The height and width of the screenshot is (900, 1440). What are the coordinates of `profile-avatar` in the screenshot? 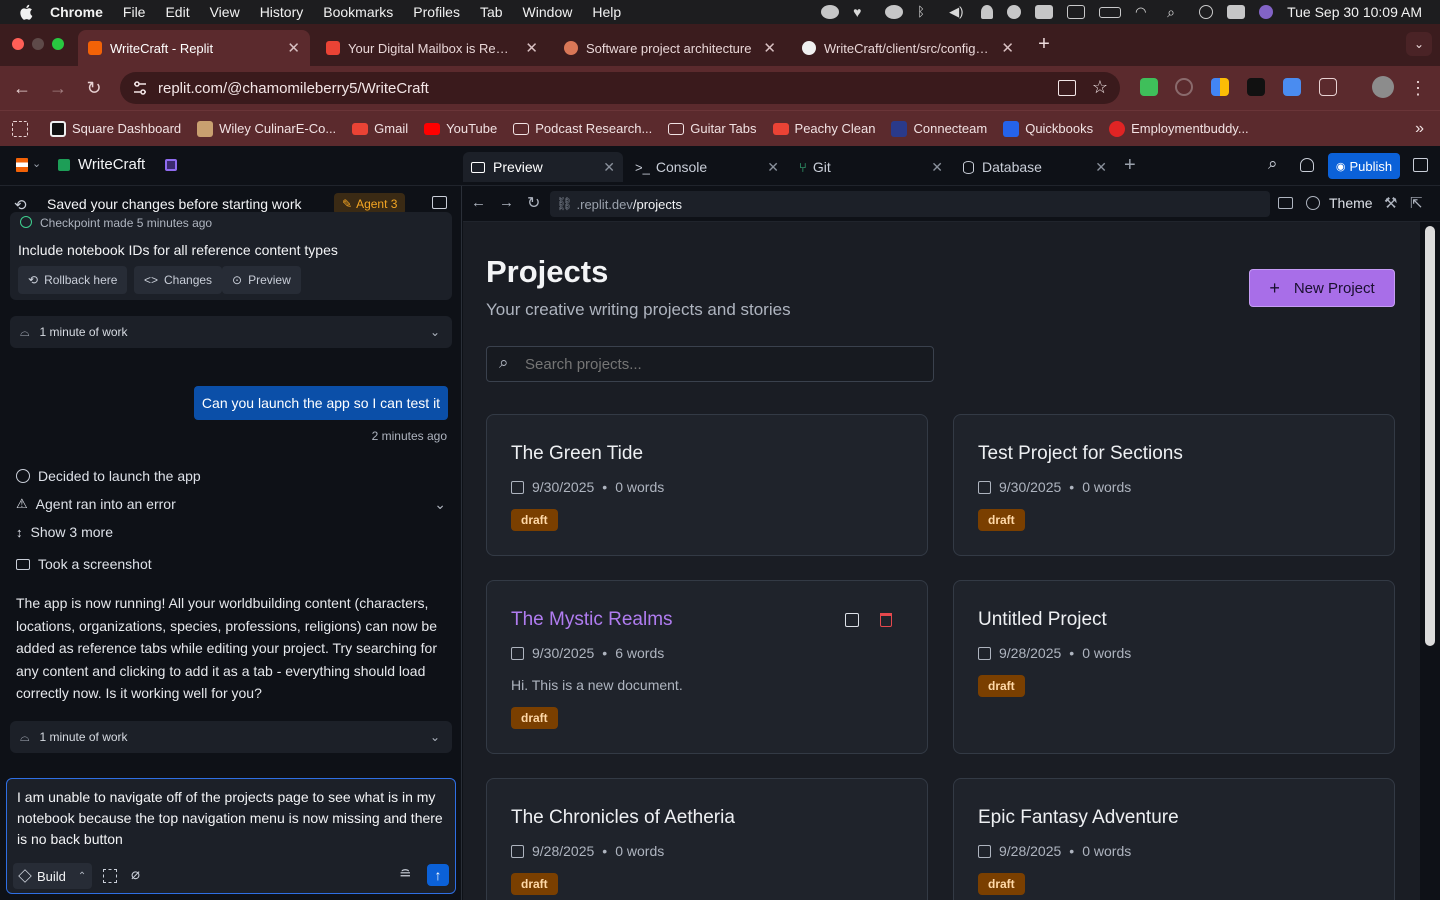 It's located at (1383, 87).